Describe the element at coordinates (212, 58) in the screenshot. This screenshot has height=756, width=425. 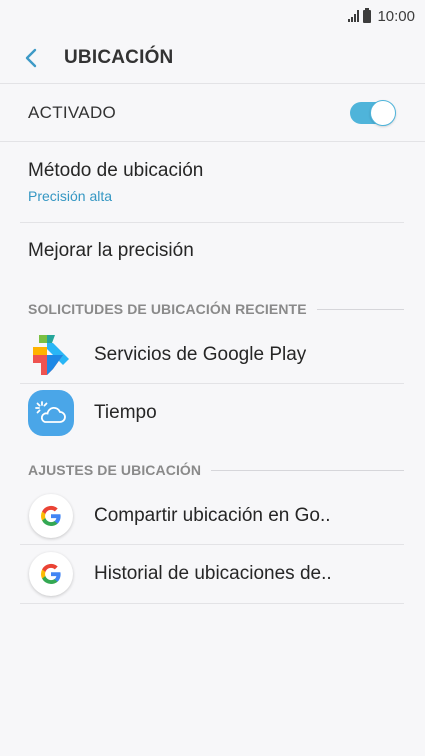
I see `app-bar: UBICACIÓN` at that location.